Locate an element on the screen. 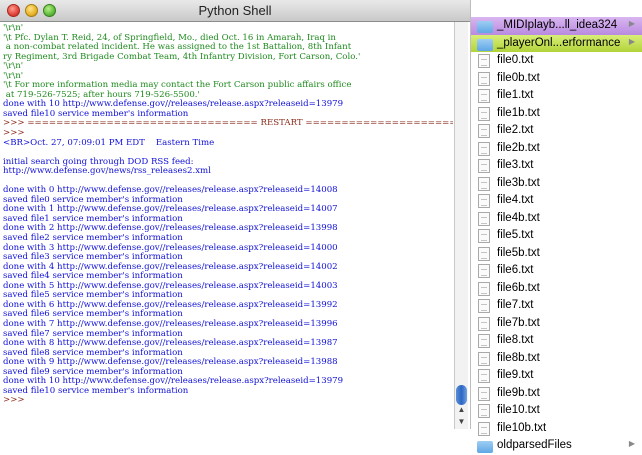  finder-item-name: file2b.txt is located at coordinates (518, 147).